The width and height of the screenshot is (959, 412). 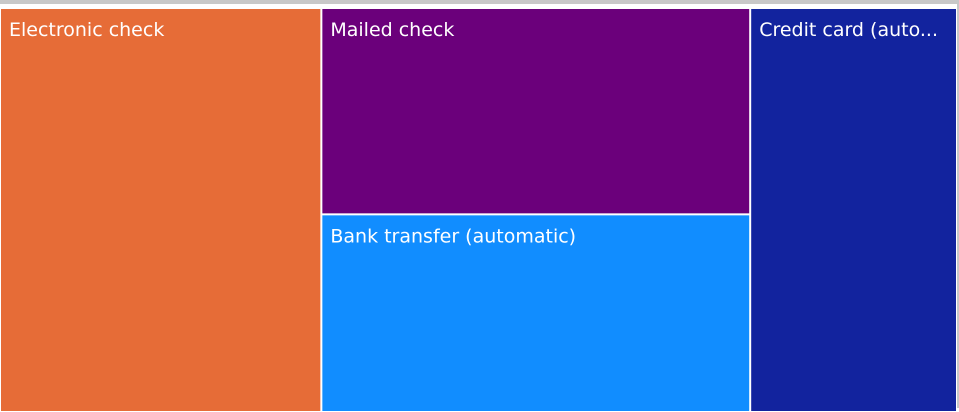 What do you see at coordinates (86, 30) in the screenshot?
I see `tile-label-electronic-check: Electronic check` at bounding box center [86, 30].